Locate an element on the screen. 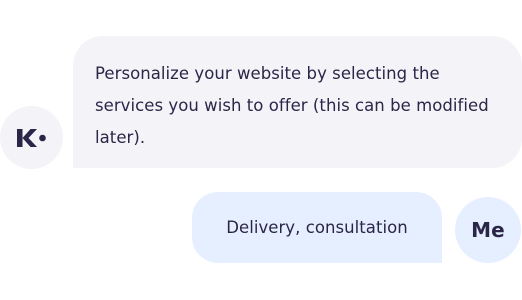 The height and width of the screenshot is (300, 522). user-message-bubble: Delivery, consultation is located at coordinates (317, 227).